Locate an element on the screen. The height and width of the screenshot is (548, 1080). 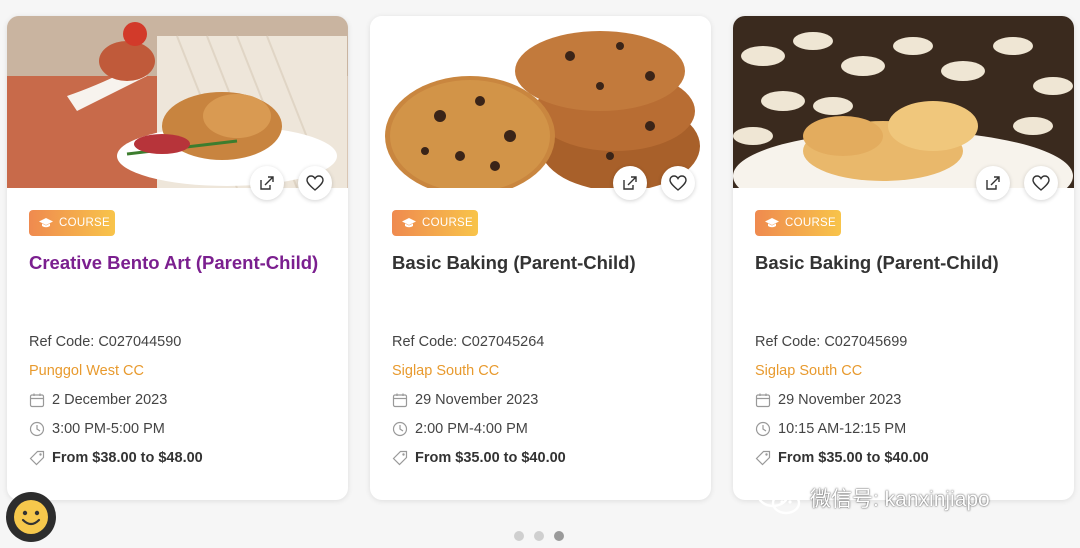
course-date: 2 December 2023 is located at coordinates (98, 400).